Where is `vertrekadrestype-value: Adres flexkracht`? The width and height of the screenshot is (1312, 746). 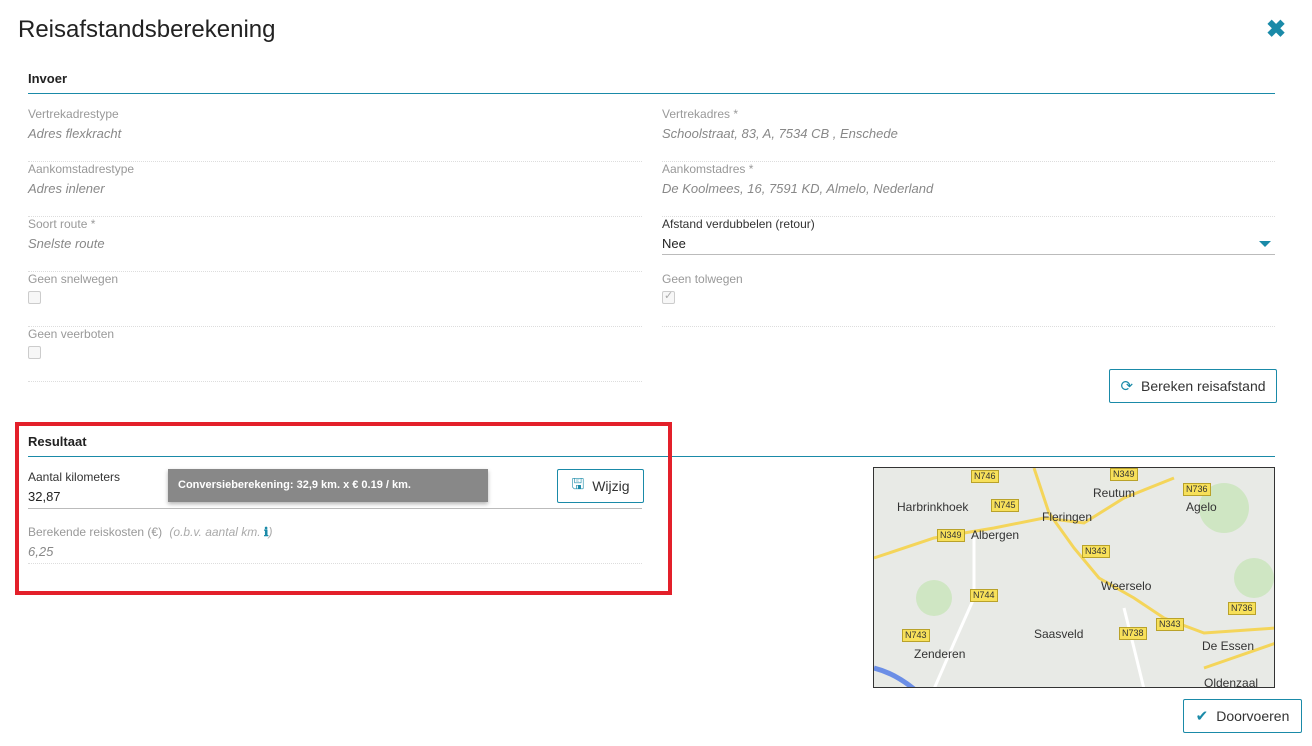
vertrekadrestype-value: Adres flexkracht is located at coordinates (75, 133).